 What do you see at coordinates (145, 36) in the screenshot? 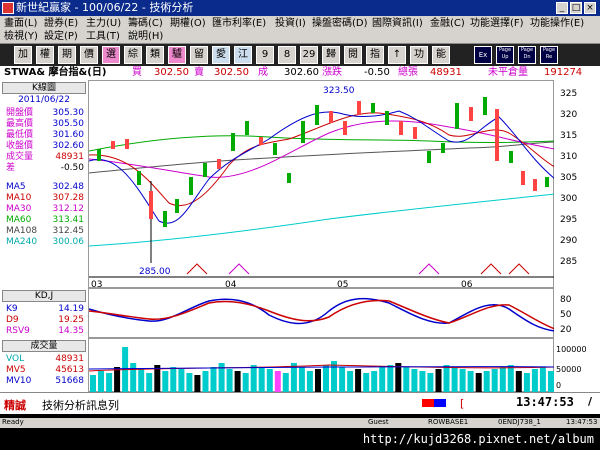
I see `menu-help: 說明(H)` at bounding box center [145, 36].